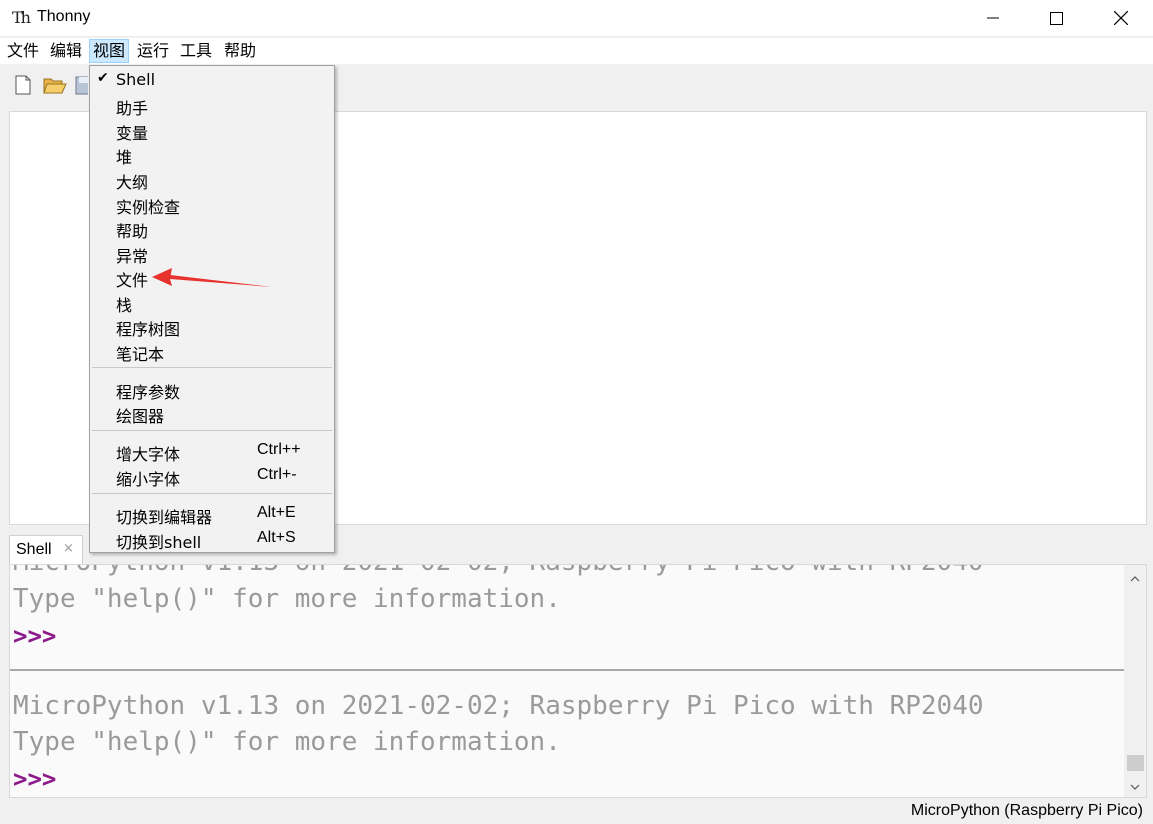 The image size is (1153, 824). I want to click on view-menu-item-heap: 堆, so click(212, 154).